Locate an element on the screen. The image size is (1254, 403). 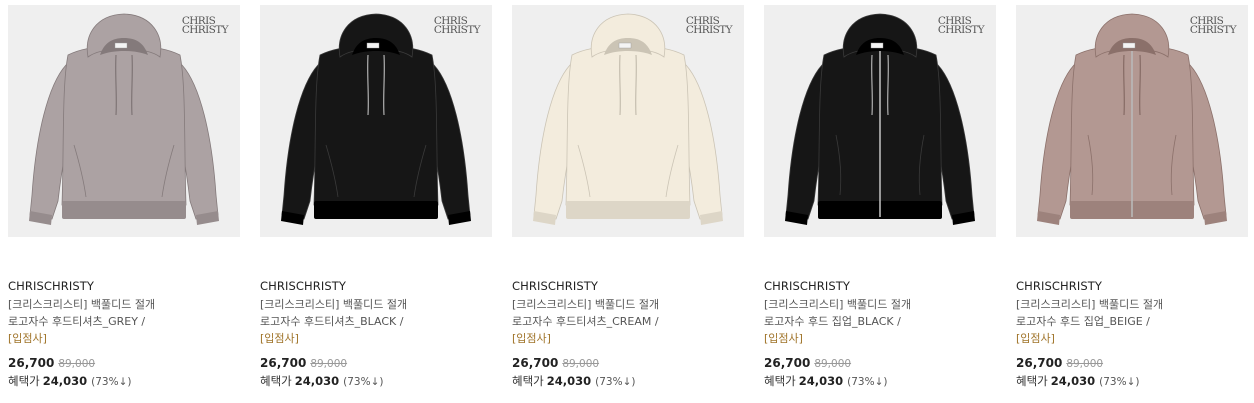
product-name-line: 로고자수 후드 집업_BLACK / is located at coordinates (832, 321).